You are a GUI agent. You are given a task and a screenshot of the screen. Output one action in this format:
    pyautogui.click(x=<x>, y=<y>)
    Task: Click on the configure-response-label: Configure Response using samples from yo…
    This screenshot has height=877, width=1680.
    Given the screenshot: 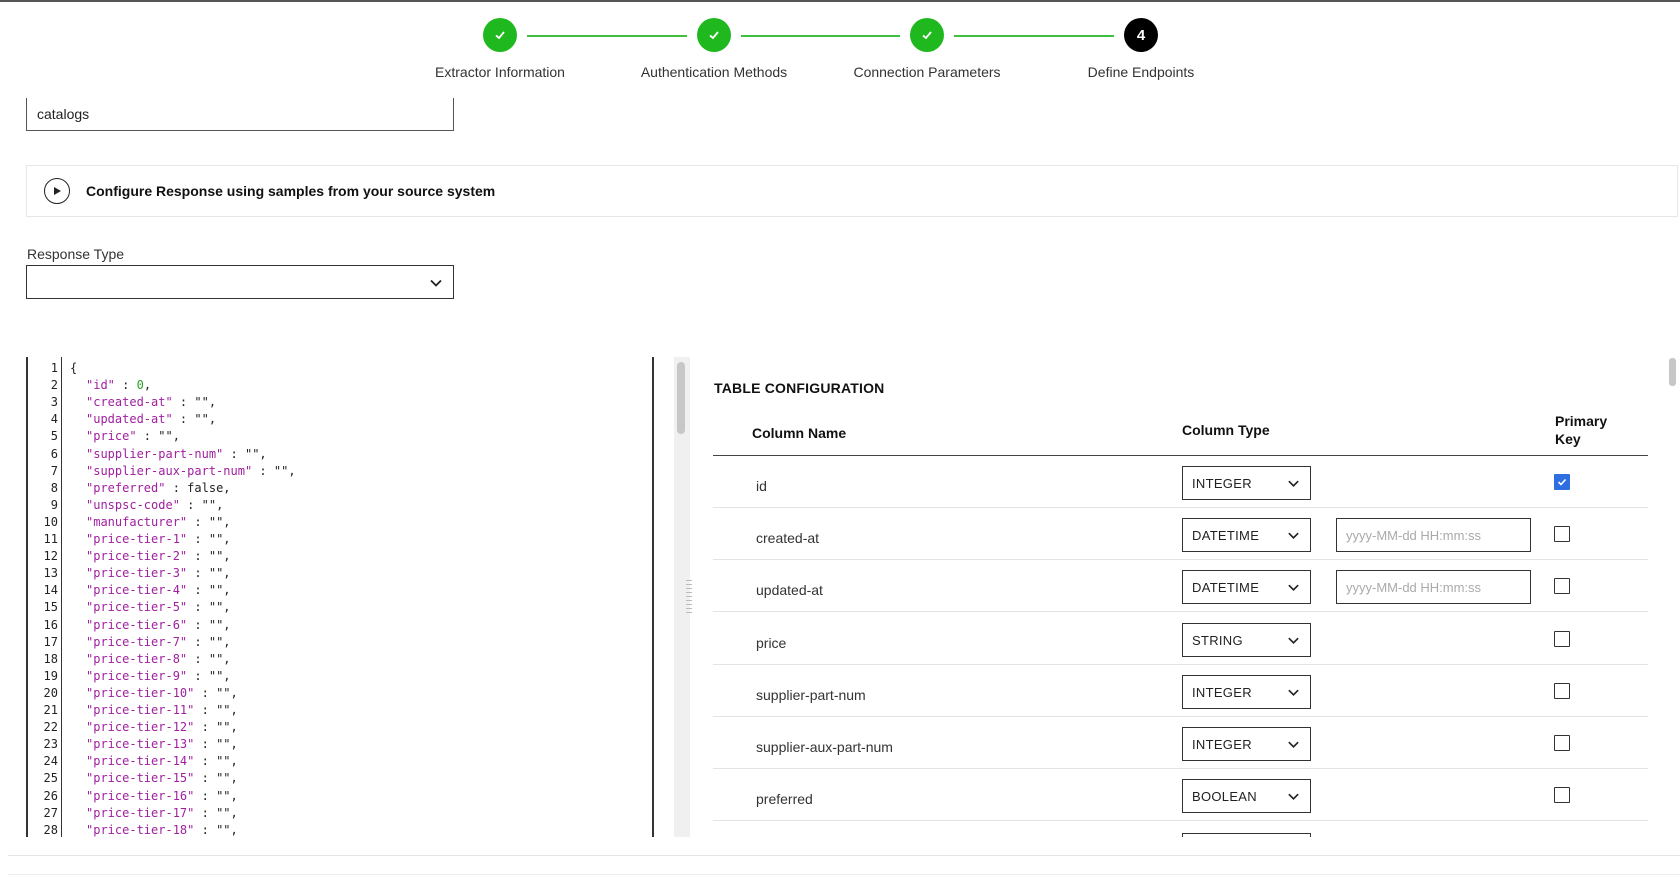 What is the action you would take?
    pyautogui.click(x=291, y=191)
    